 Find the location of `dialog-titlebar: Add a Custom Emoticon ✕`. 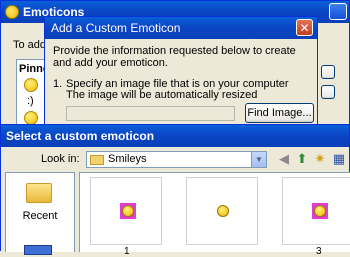

dialog-titlebar: Add a Custom Emoticon ✕ is located at coordinates (181, 28).